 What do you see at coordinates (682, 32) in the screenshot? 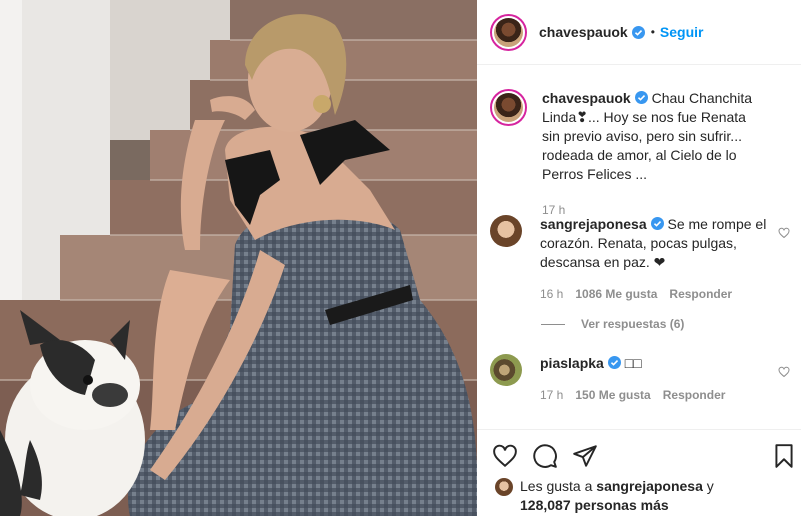
I see `follow-button: Seguir` at bounding box center [682, 32].